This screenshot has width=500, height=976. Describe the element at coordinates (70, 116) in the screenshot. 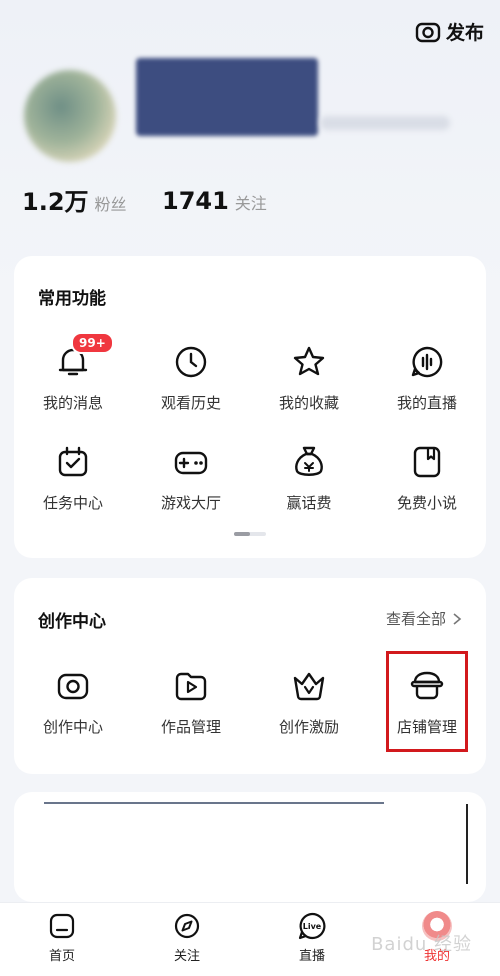

I see `avatar` at that location.